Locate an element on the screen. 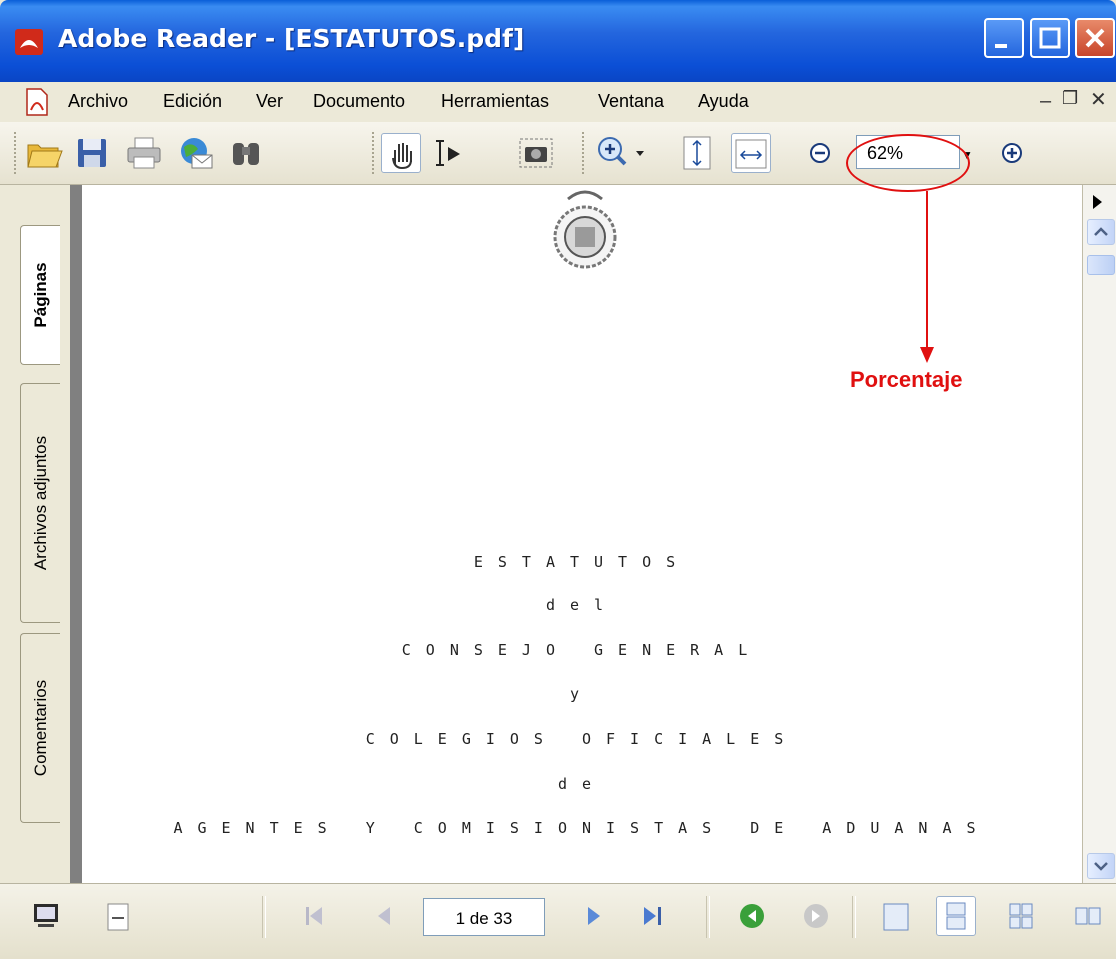 The height and width of the screenshot is (959, 1116). monitor-icon is located at coordinates (46, 915).